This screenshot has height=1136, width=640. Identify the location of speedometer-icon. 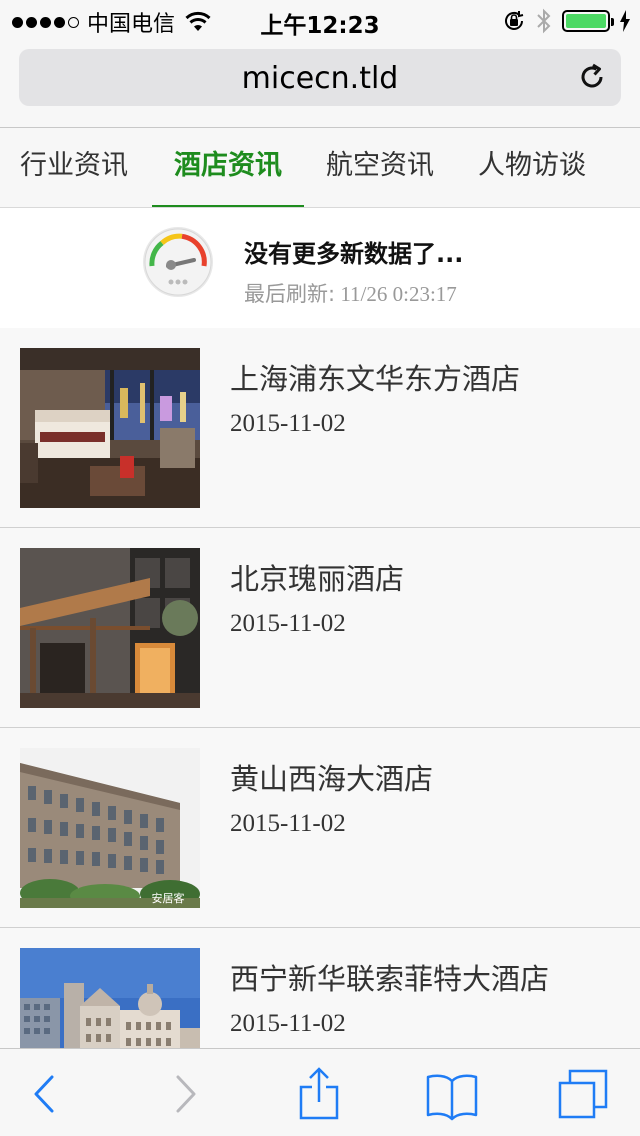
(178, 262).